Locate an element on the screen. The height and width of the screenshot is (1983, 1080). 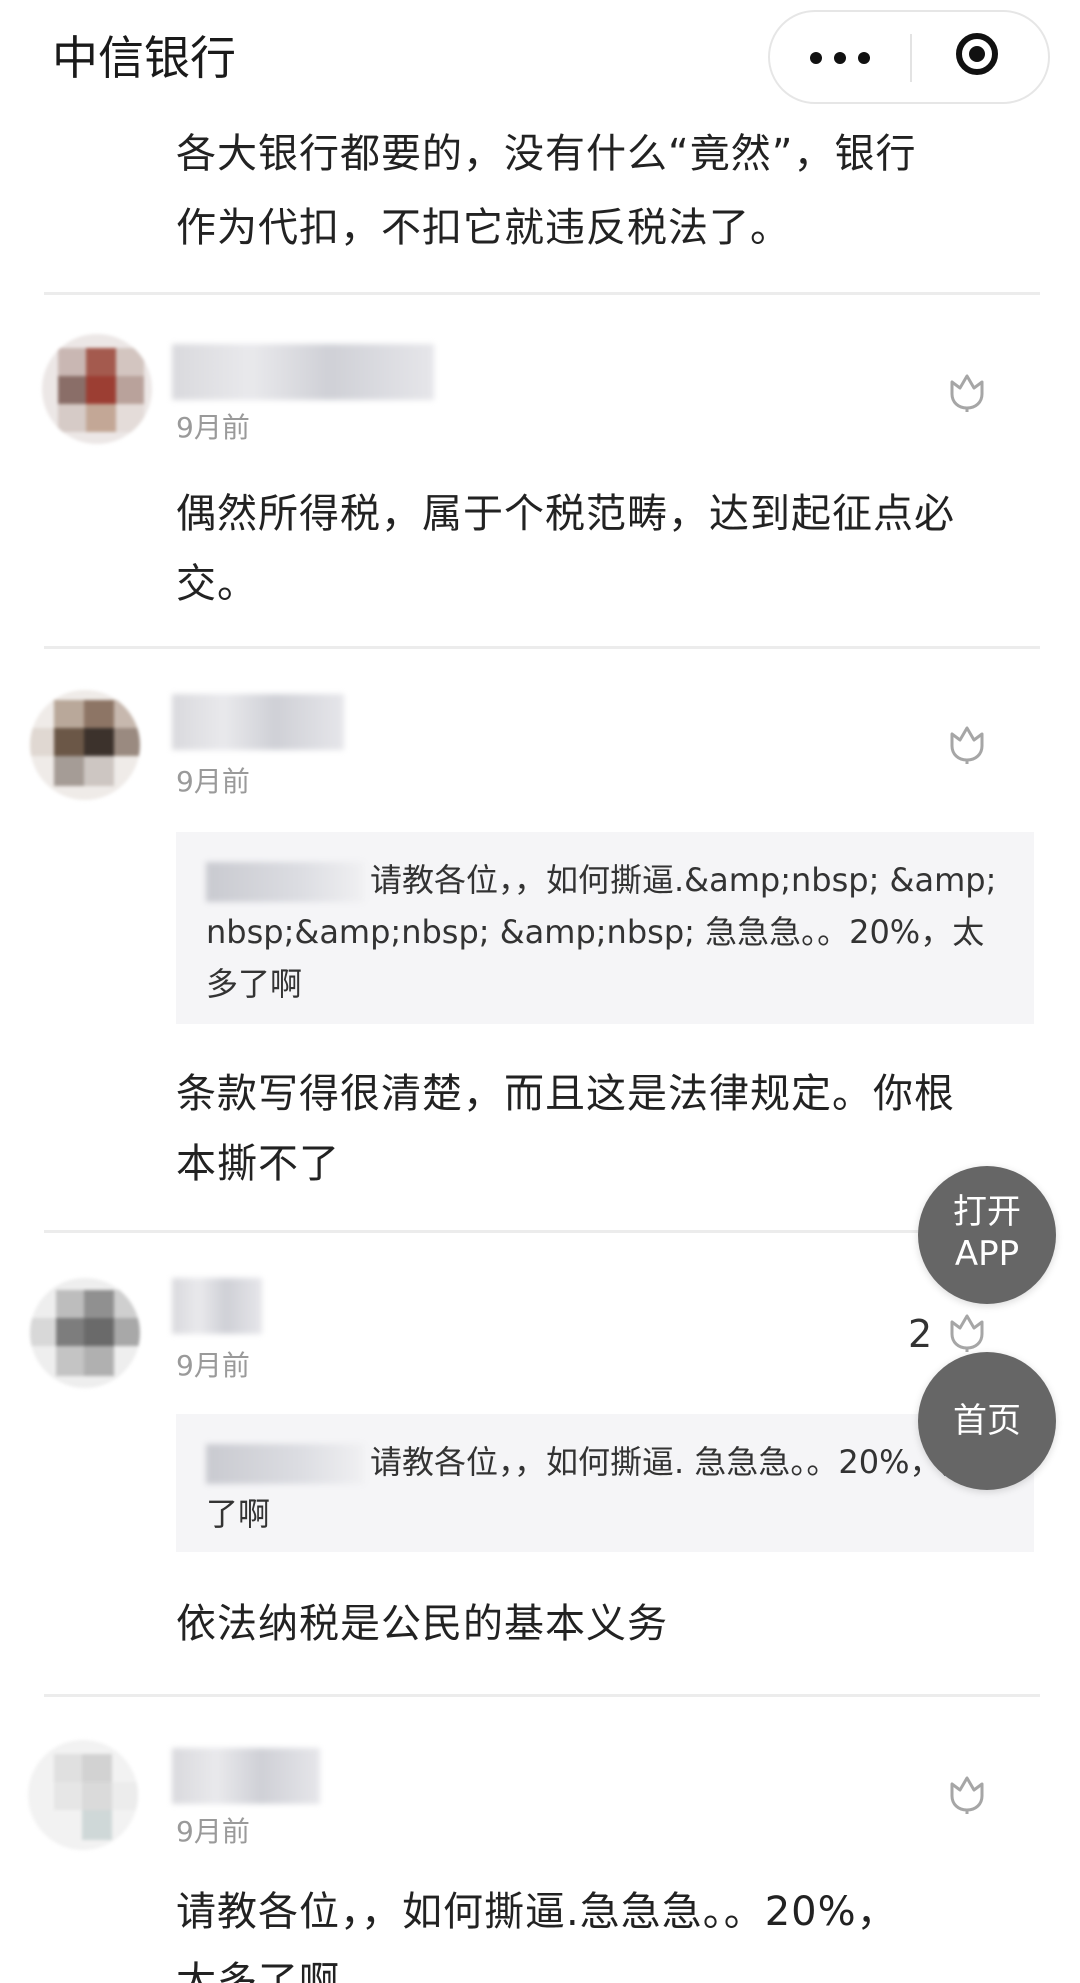
home-button: 首页 is located at coordinates (987, 1421).